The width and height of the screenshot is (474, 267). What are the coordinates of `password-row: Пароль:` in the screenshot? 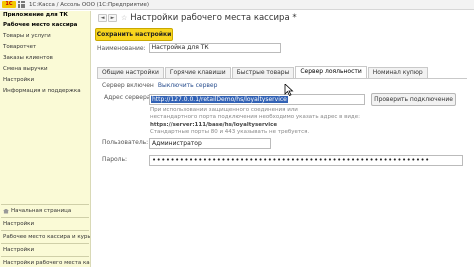 It's located at (114, 159).